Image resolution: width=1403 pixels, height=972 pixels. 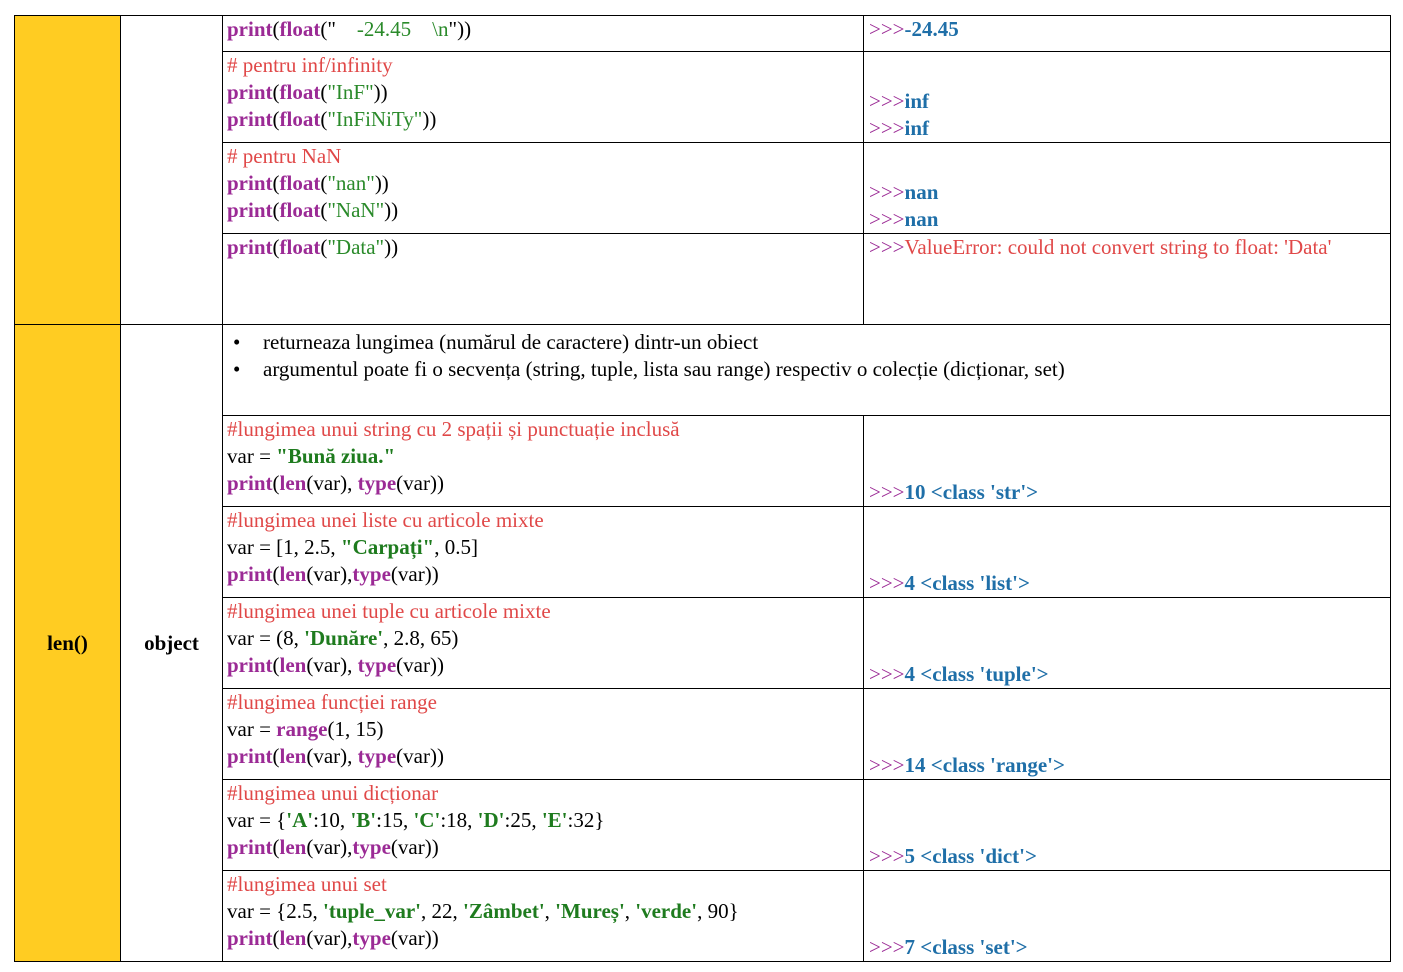 I want to click on code-string: 'A', so click(x=300, y=820).